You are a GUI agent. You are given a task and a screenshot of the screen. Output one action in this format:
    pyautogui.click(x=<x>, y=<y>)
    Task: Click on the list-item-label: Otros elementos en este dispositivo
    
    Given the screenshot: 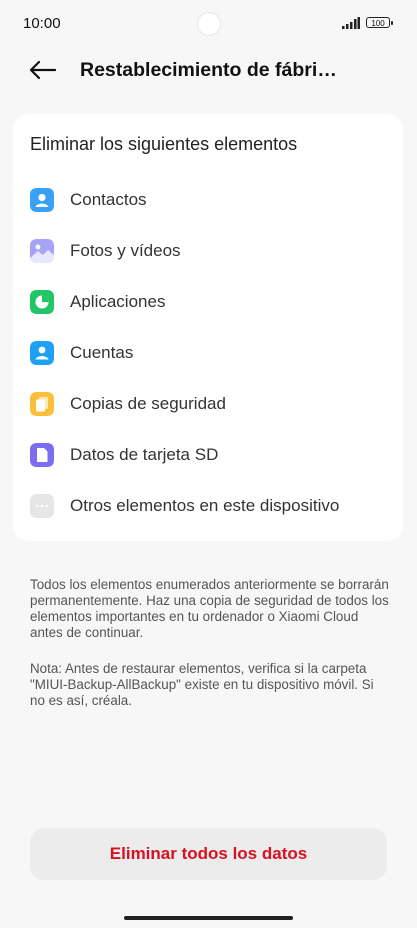 What is the action you would take?
    pyautogui.click(x=205, y=505)
    